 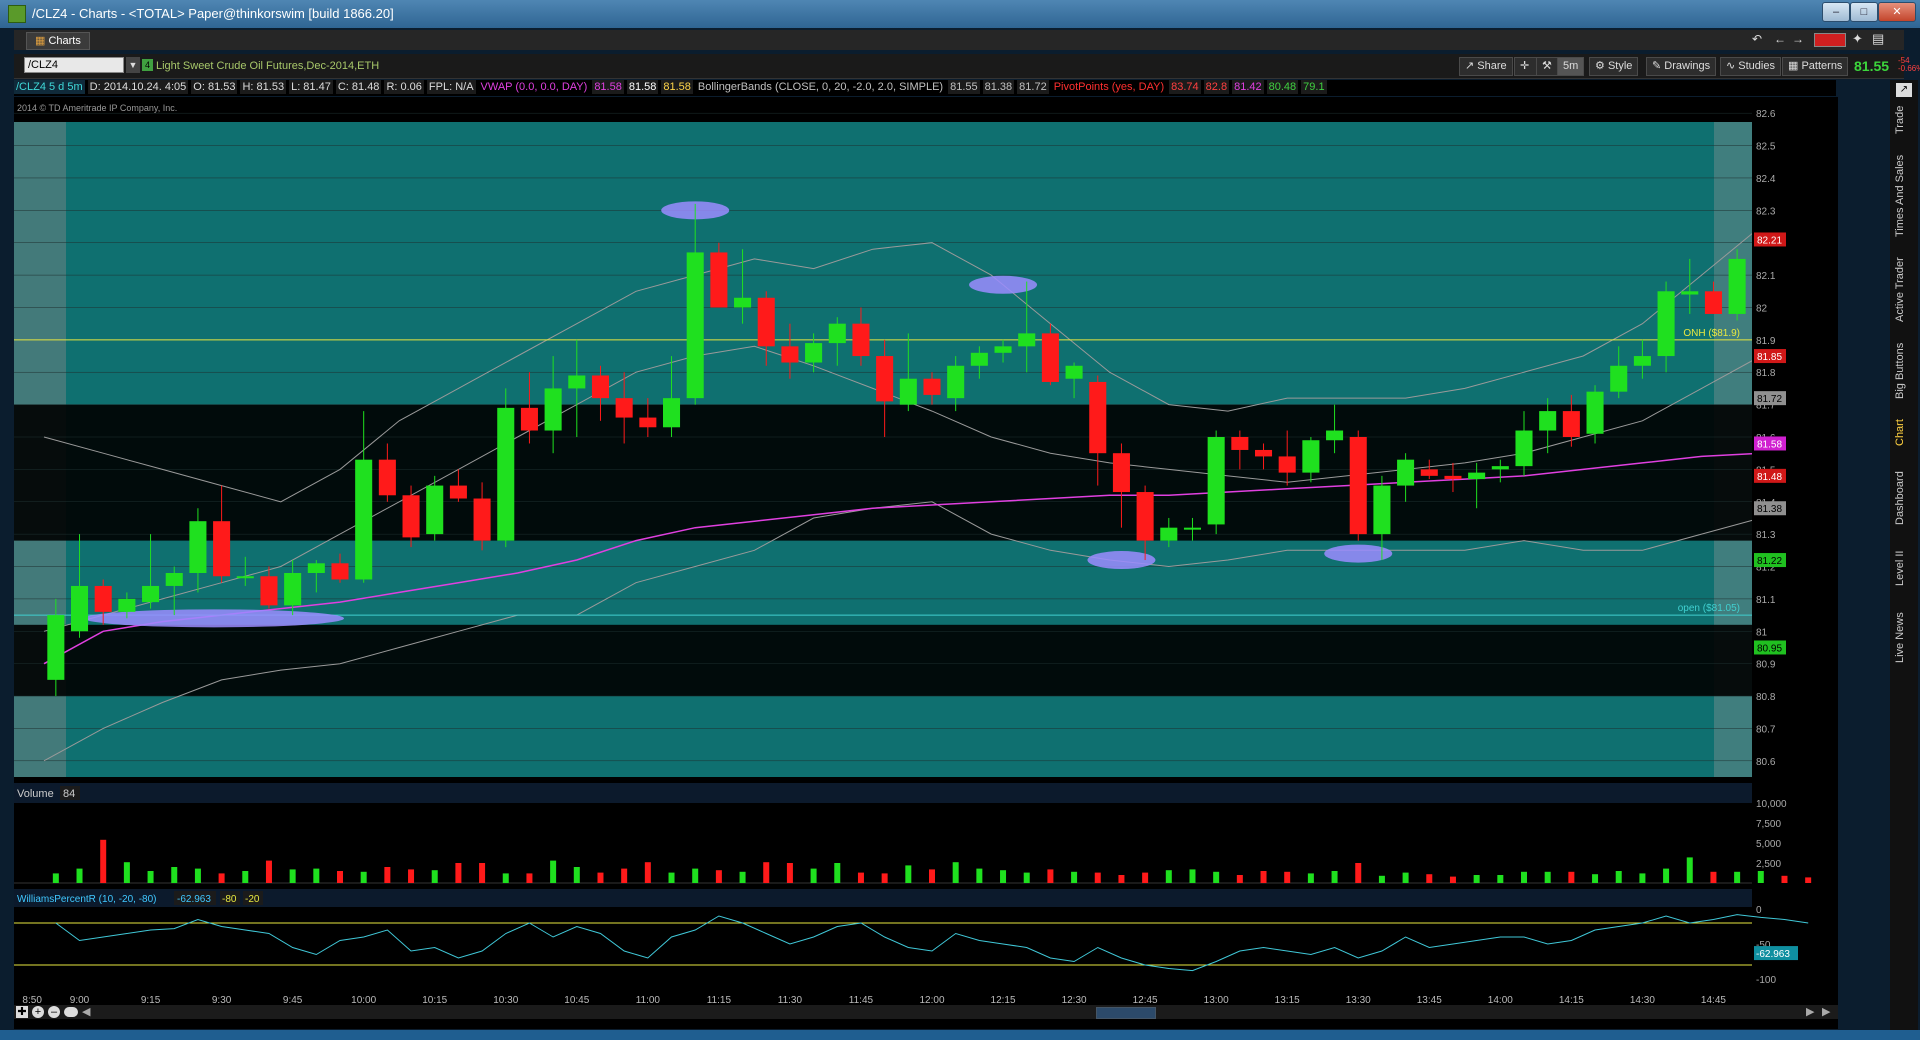 What do you see at coordinates (86, 1011) in the screenshot?
I see `scroll-left-icon: ◀` at bounding box center [86, 1011].